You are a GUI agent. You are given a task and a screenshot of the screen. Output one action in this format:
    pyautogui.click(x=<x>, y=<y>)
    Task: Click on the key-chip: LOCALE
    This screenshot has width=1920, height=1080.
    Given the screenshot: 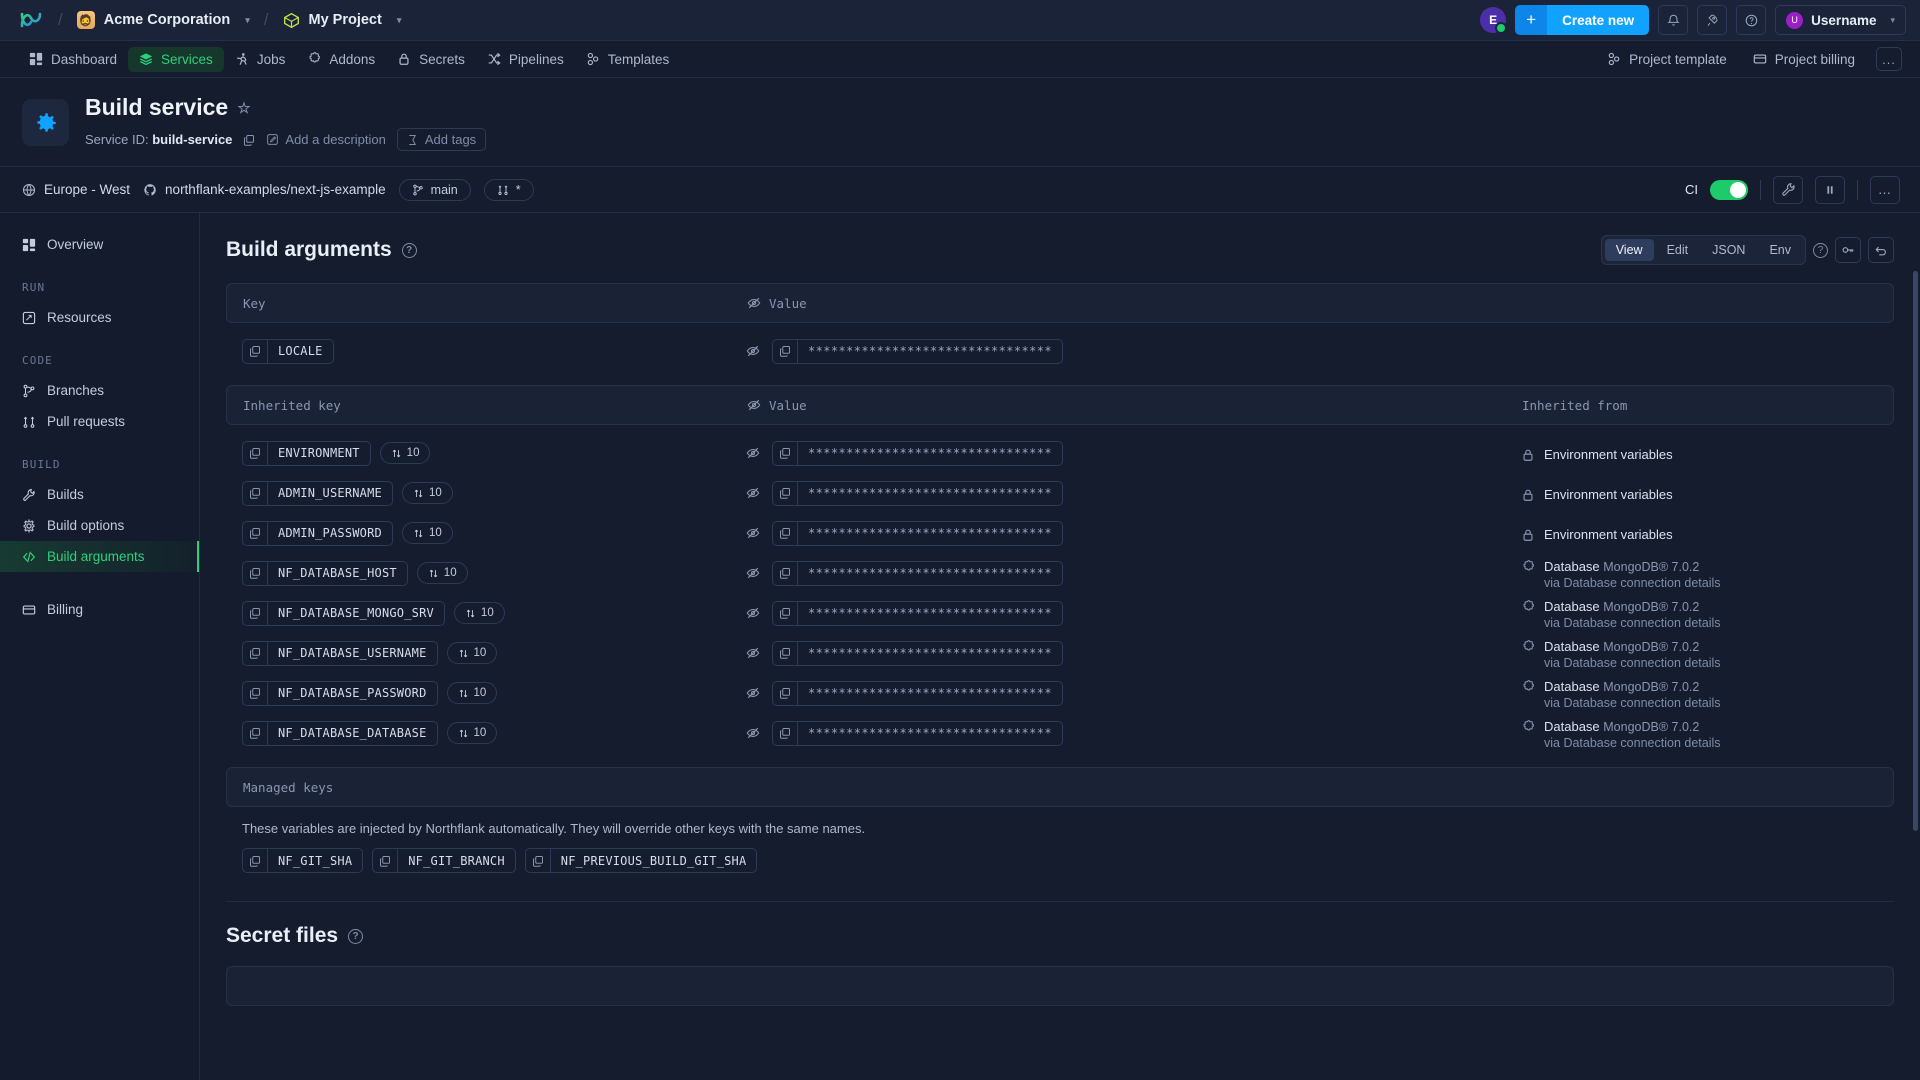 What is the action you would take?
    pyautogui.click(x=288, y=351)
    